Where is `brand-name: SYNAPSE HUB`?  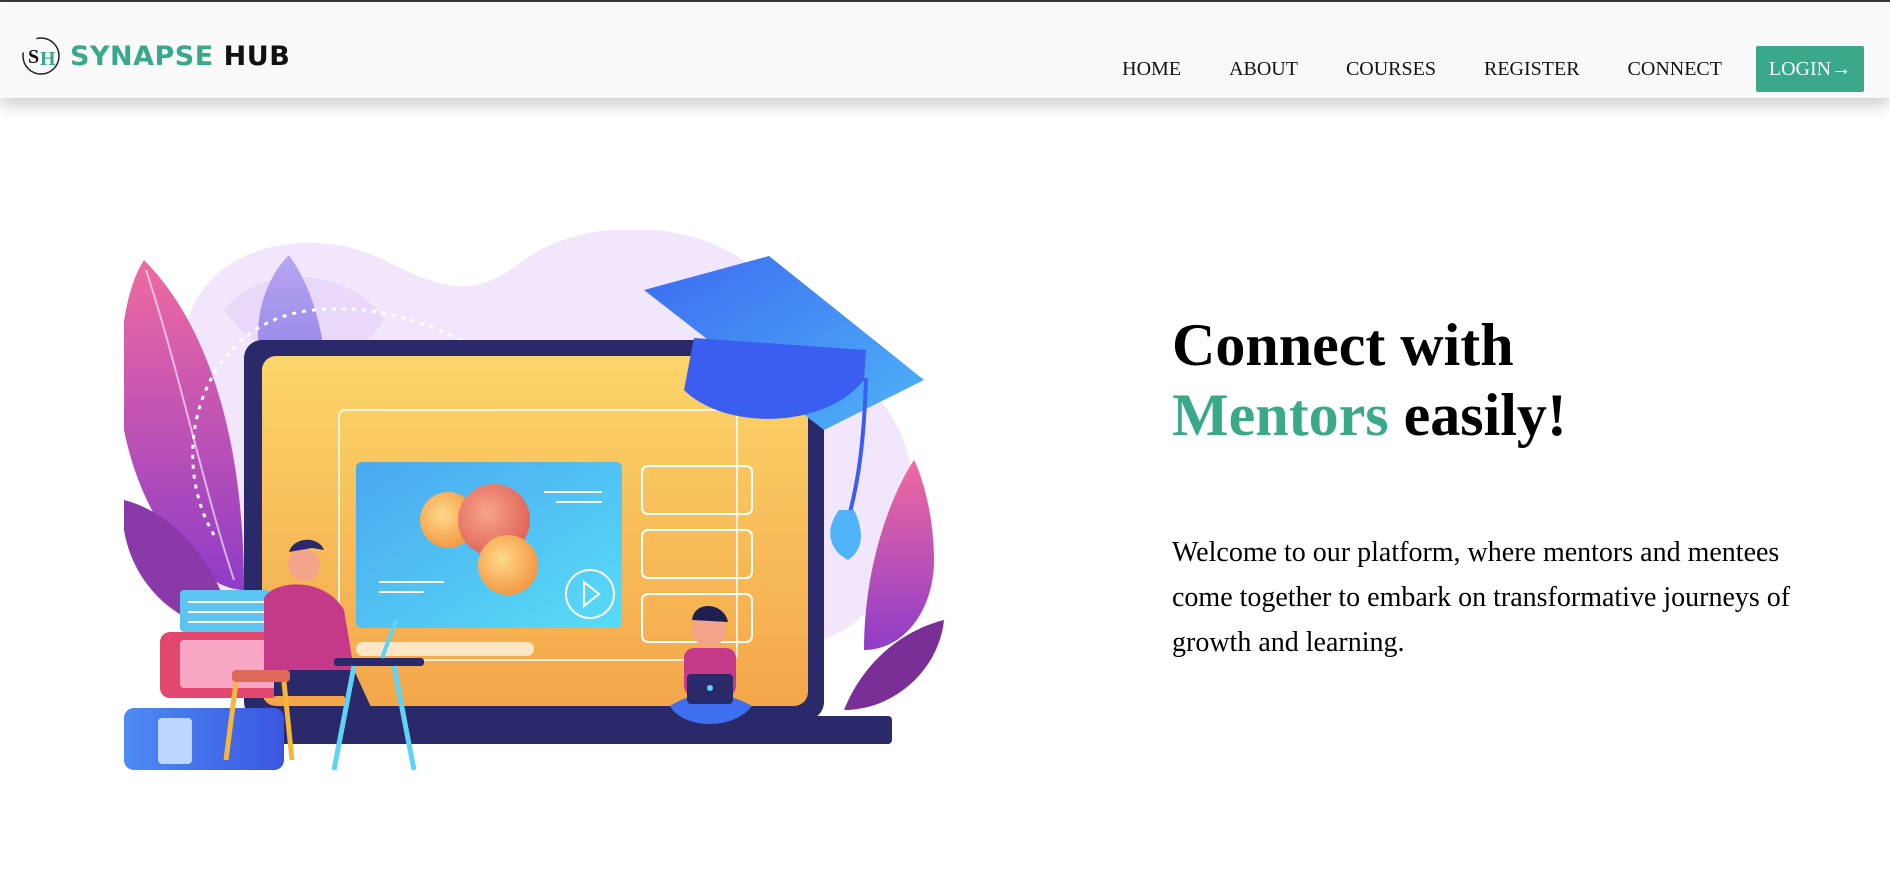
brand-name: SYNAPSE HUB is located at coordinates (180, 56).